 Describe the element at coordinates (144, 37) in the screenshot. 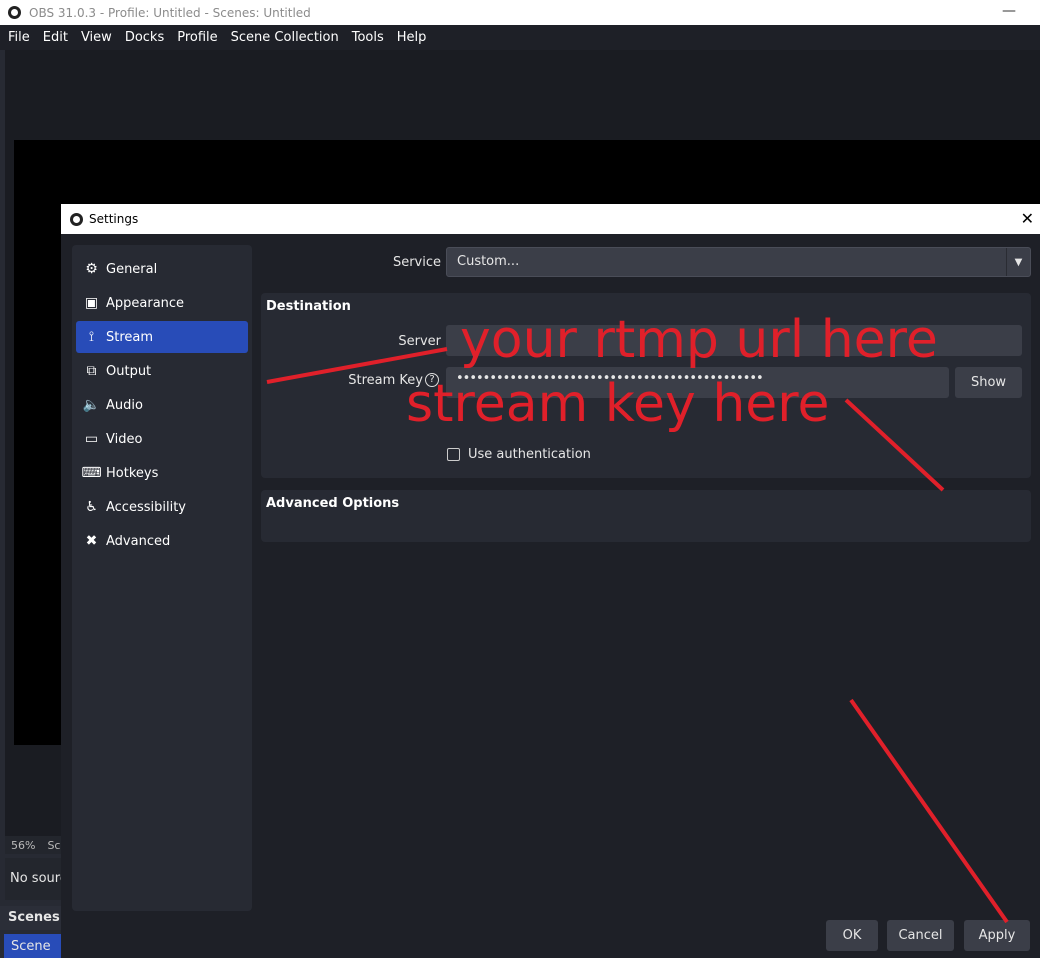

I see `menu-docks: Docks` at that location.